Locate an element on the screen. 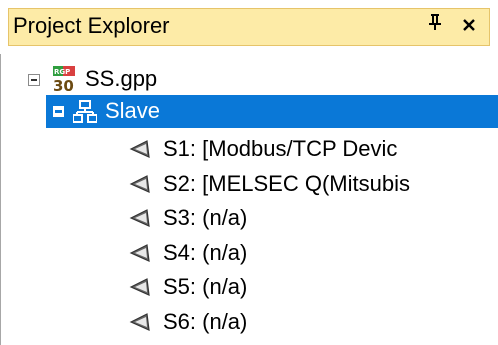 This screenshot has width=498, height=345. pin-icon-glyph is located at coordinates (435, 22).